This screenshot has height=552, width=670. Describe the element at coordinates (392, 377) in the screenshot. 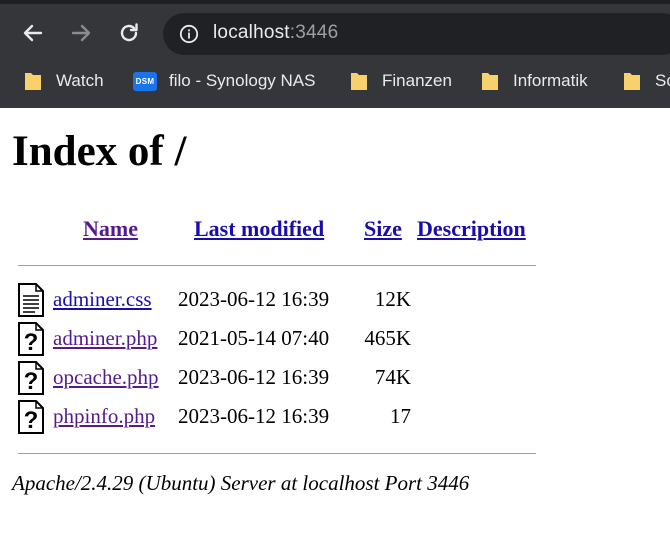

I see `file-size: 74K` at that location.